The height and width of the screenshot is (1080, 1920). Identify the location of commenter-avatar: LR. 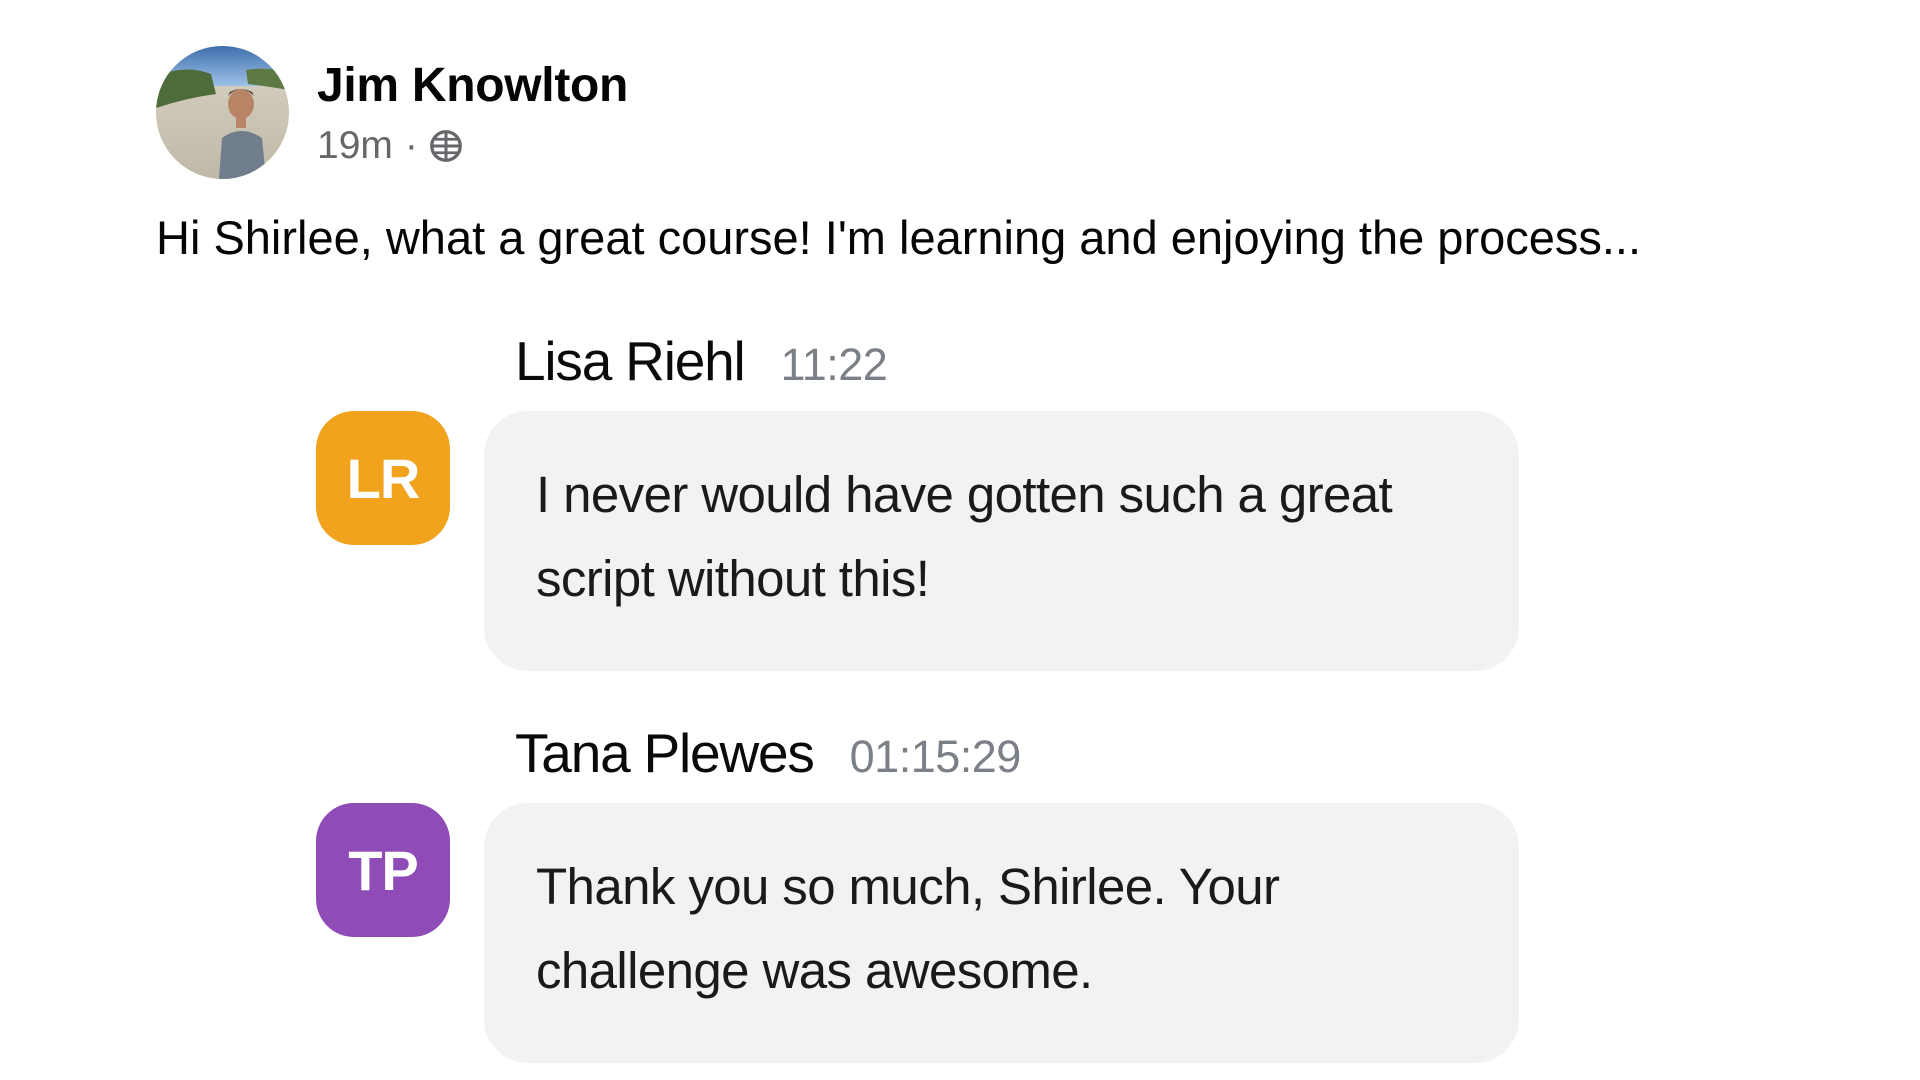
(383, 478).